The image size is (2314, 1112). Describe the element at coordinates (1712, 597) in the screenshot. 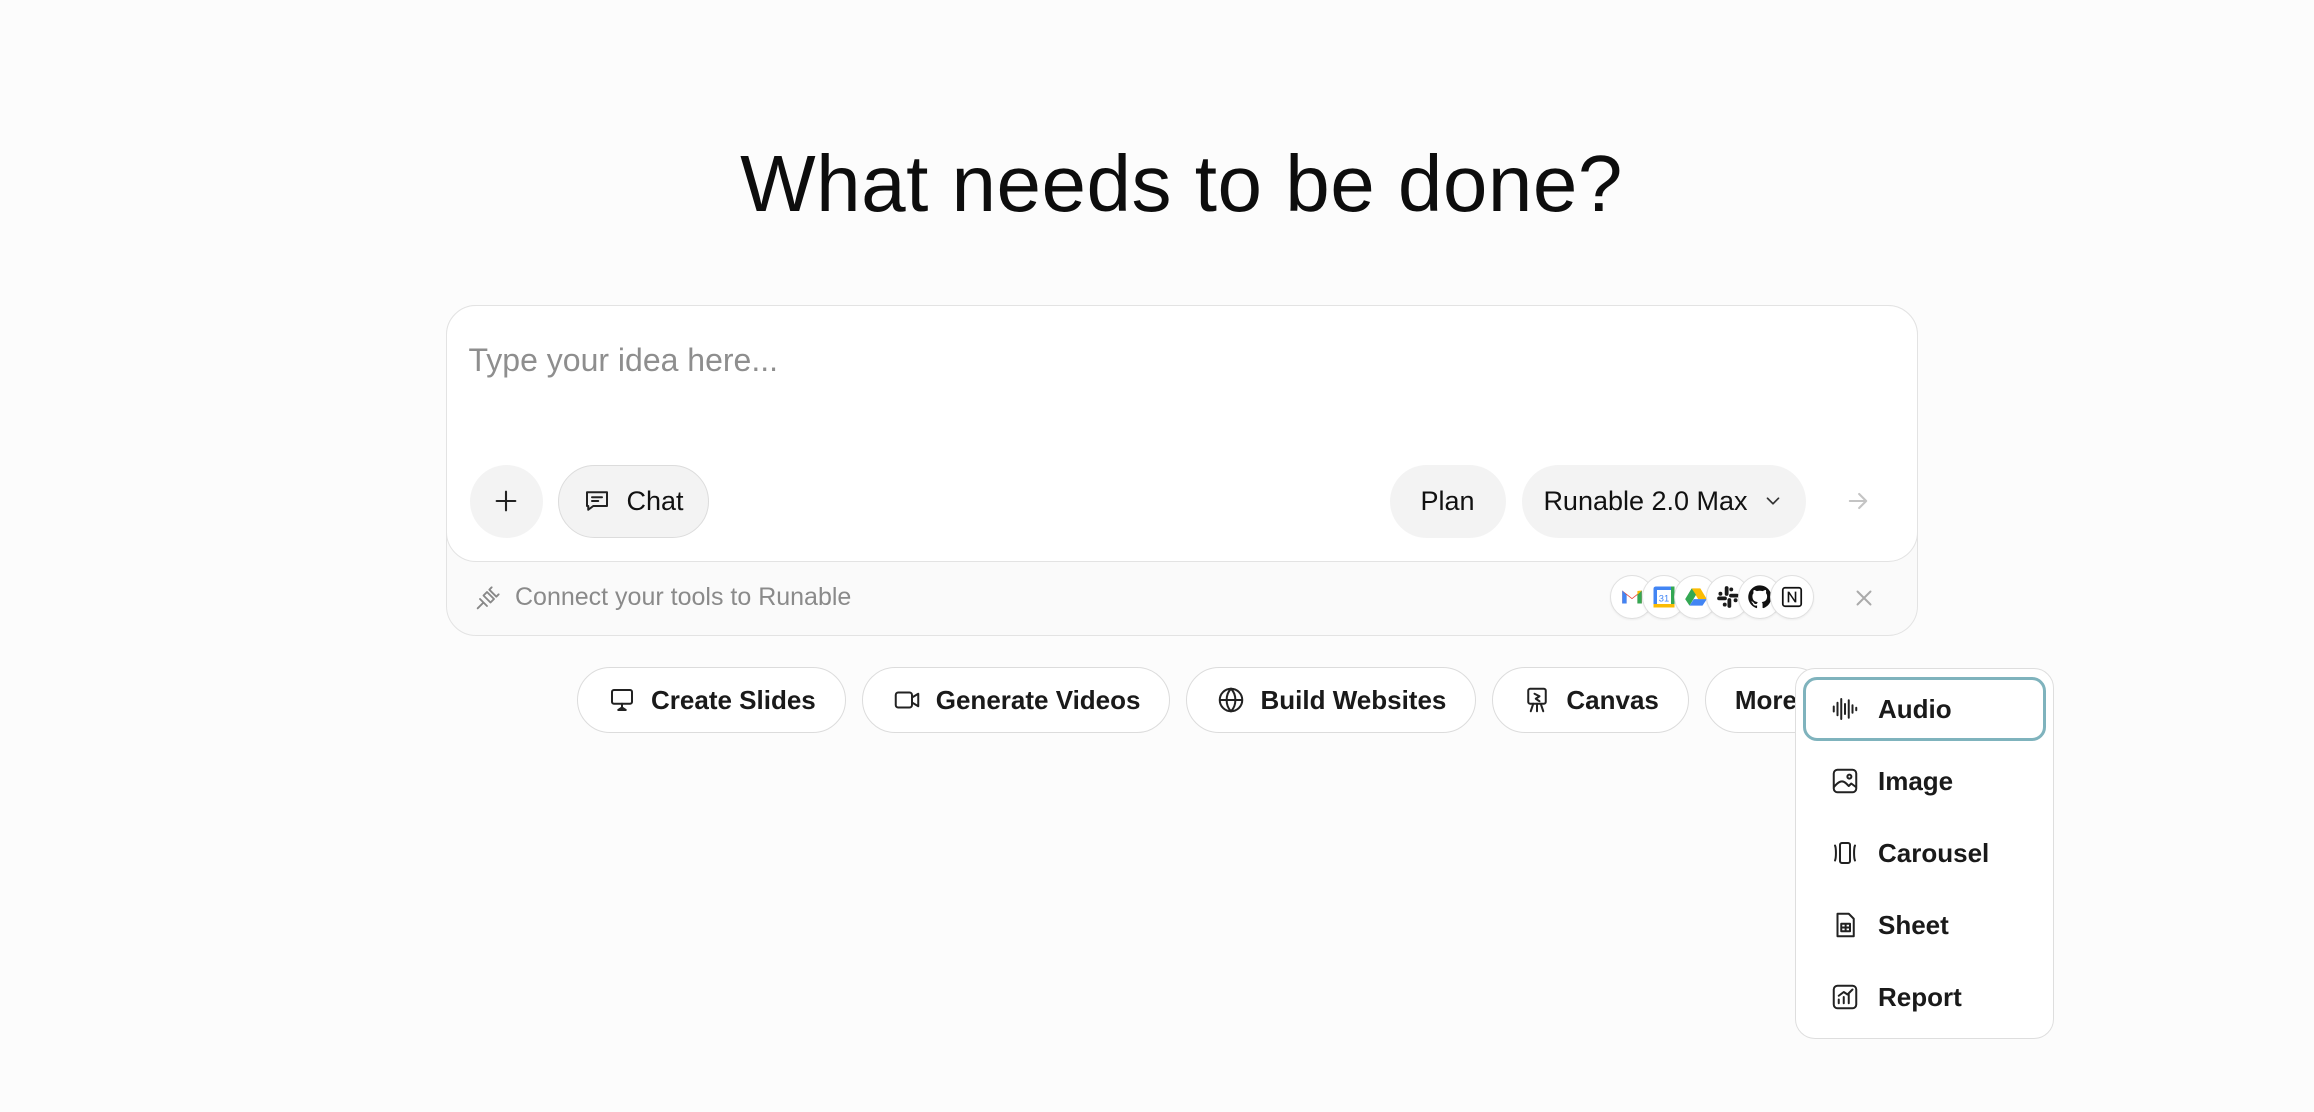

I see `tool-integrations: 31` at that location.